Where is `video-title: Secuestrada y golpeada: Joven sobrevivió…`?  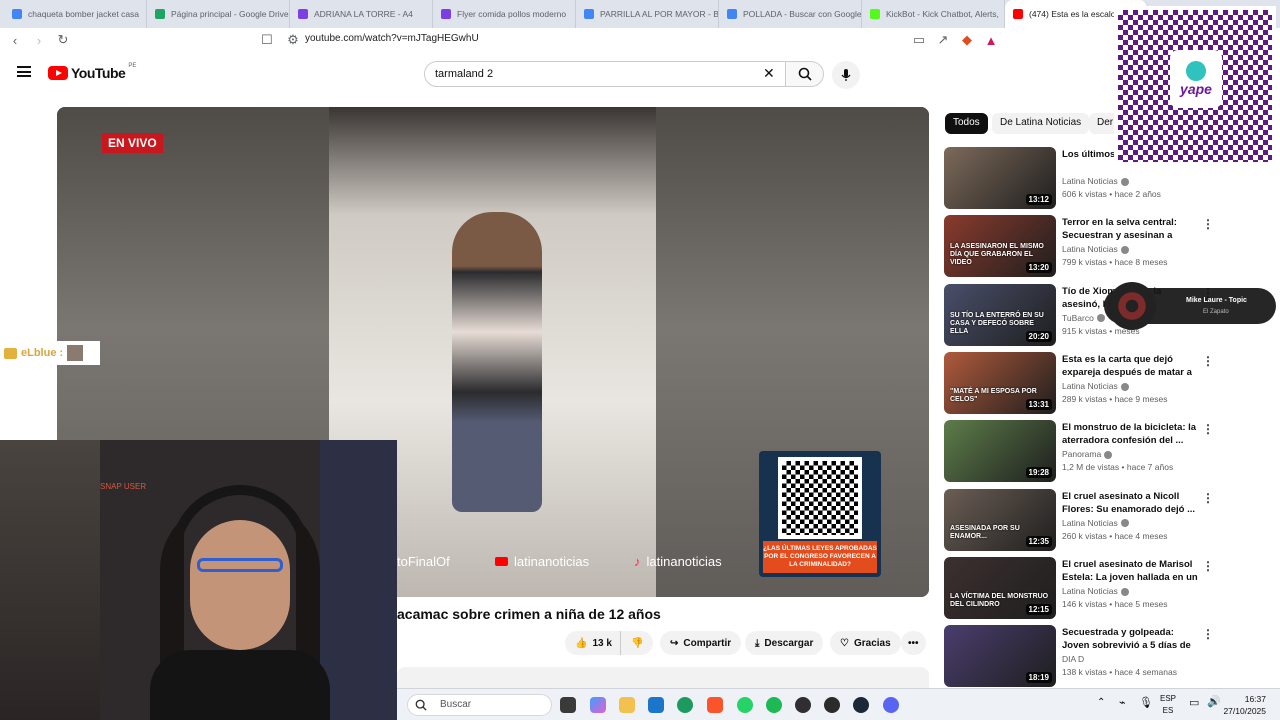
video-title: Secuestrada y golpeada: Joven sobrevivió… is located at coordinates (1130, 639).